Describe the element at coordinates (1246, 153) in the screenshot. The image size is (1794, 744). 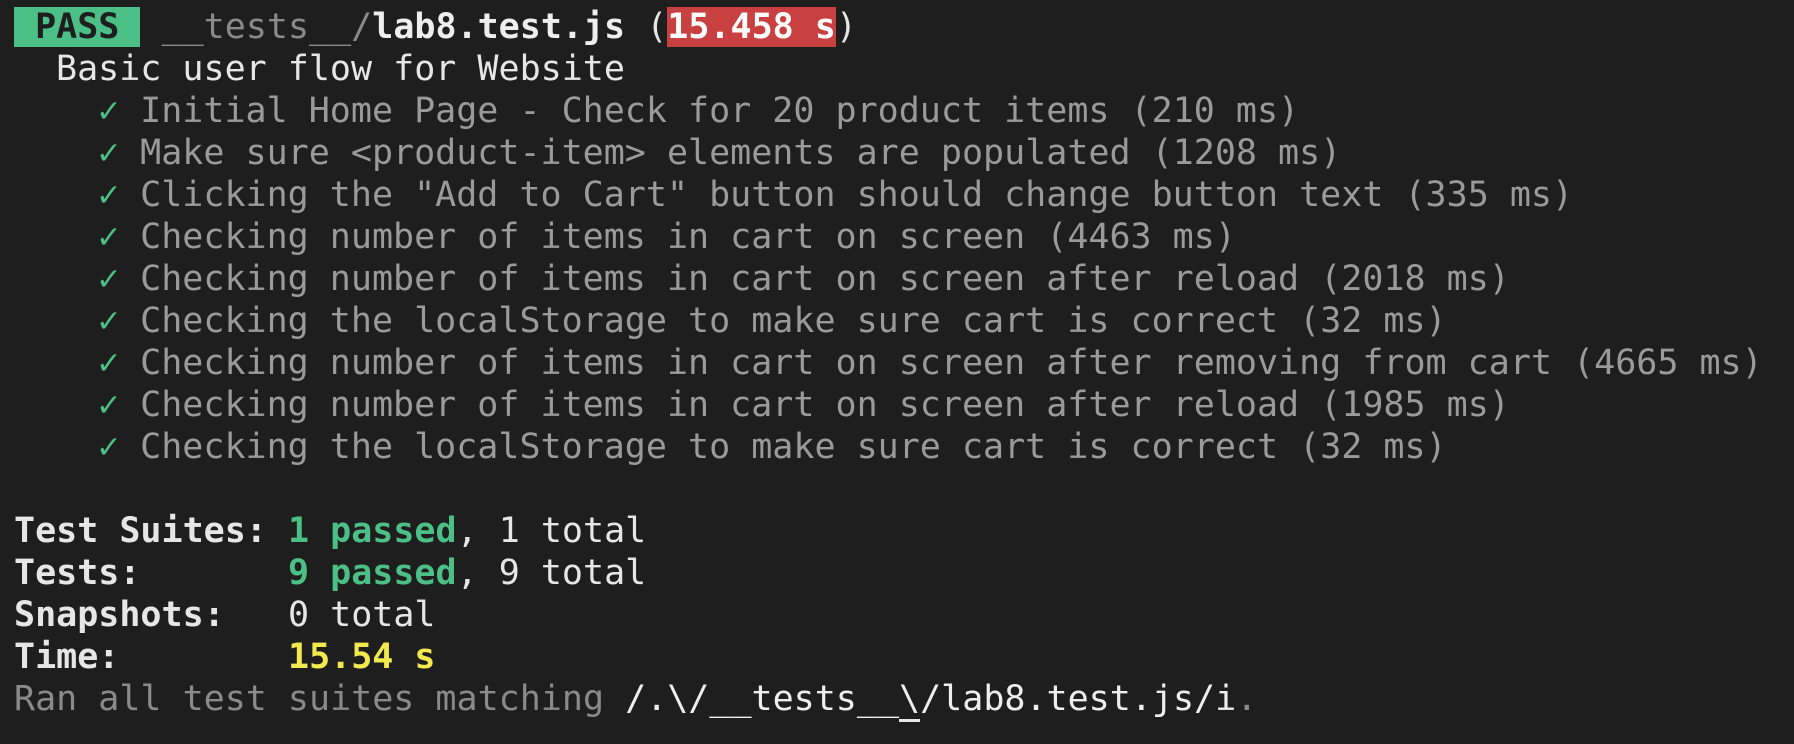
I see `test-duration: (1208 ms)` at that location.